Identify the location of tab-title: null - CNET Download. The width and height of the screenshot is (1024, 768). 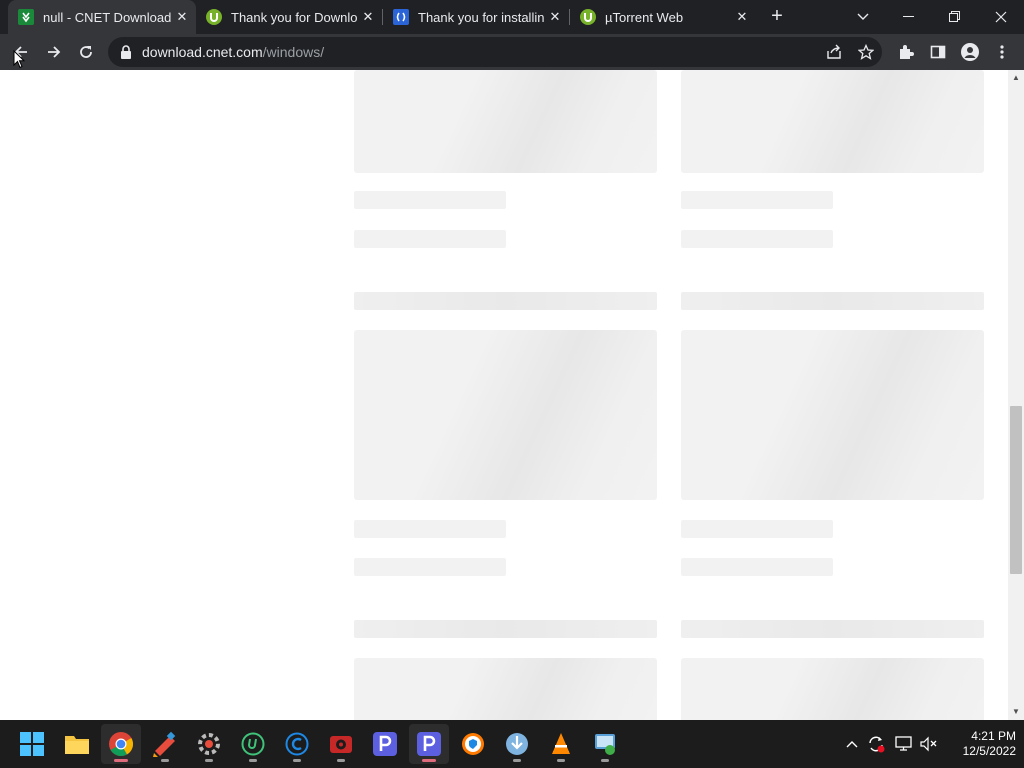
(107, 17).